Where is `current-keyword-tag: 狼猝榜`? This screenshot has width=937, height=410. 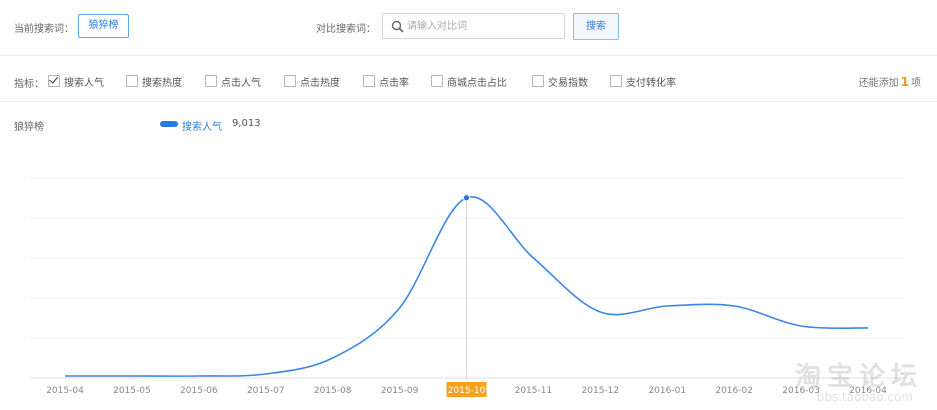
current-keyword-tag: 狼猝榜 is located at coordinates (103, 26).